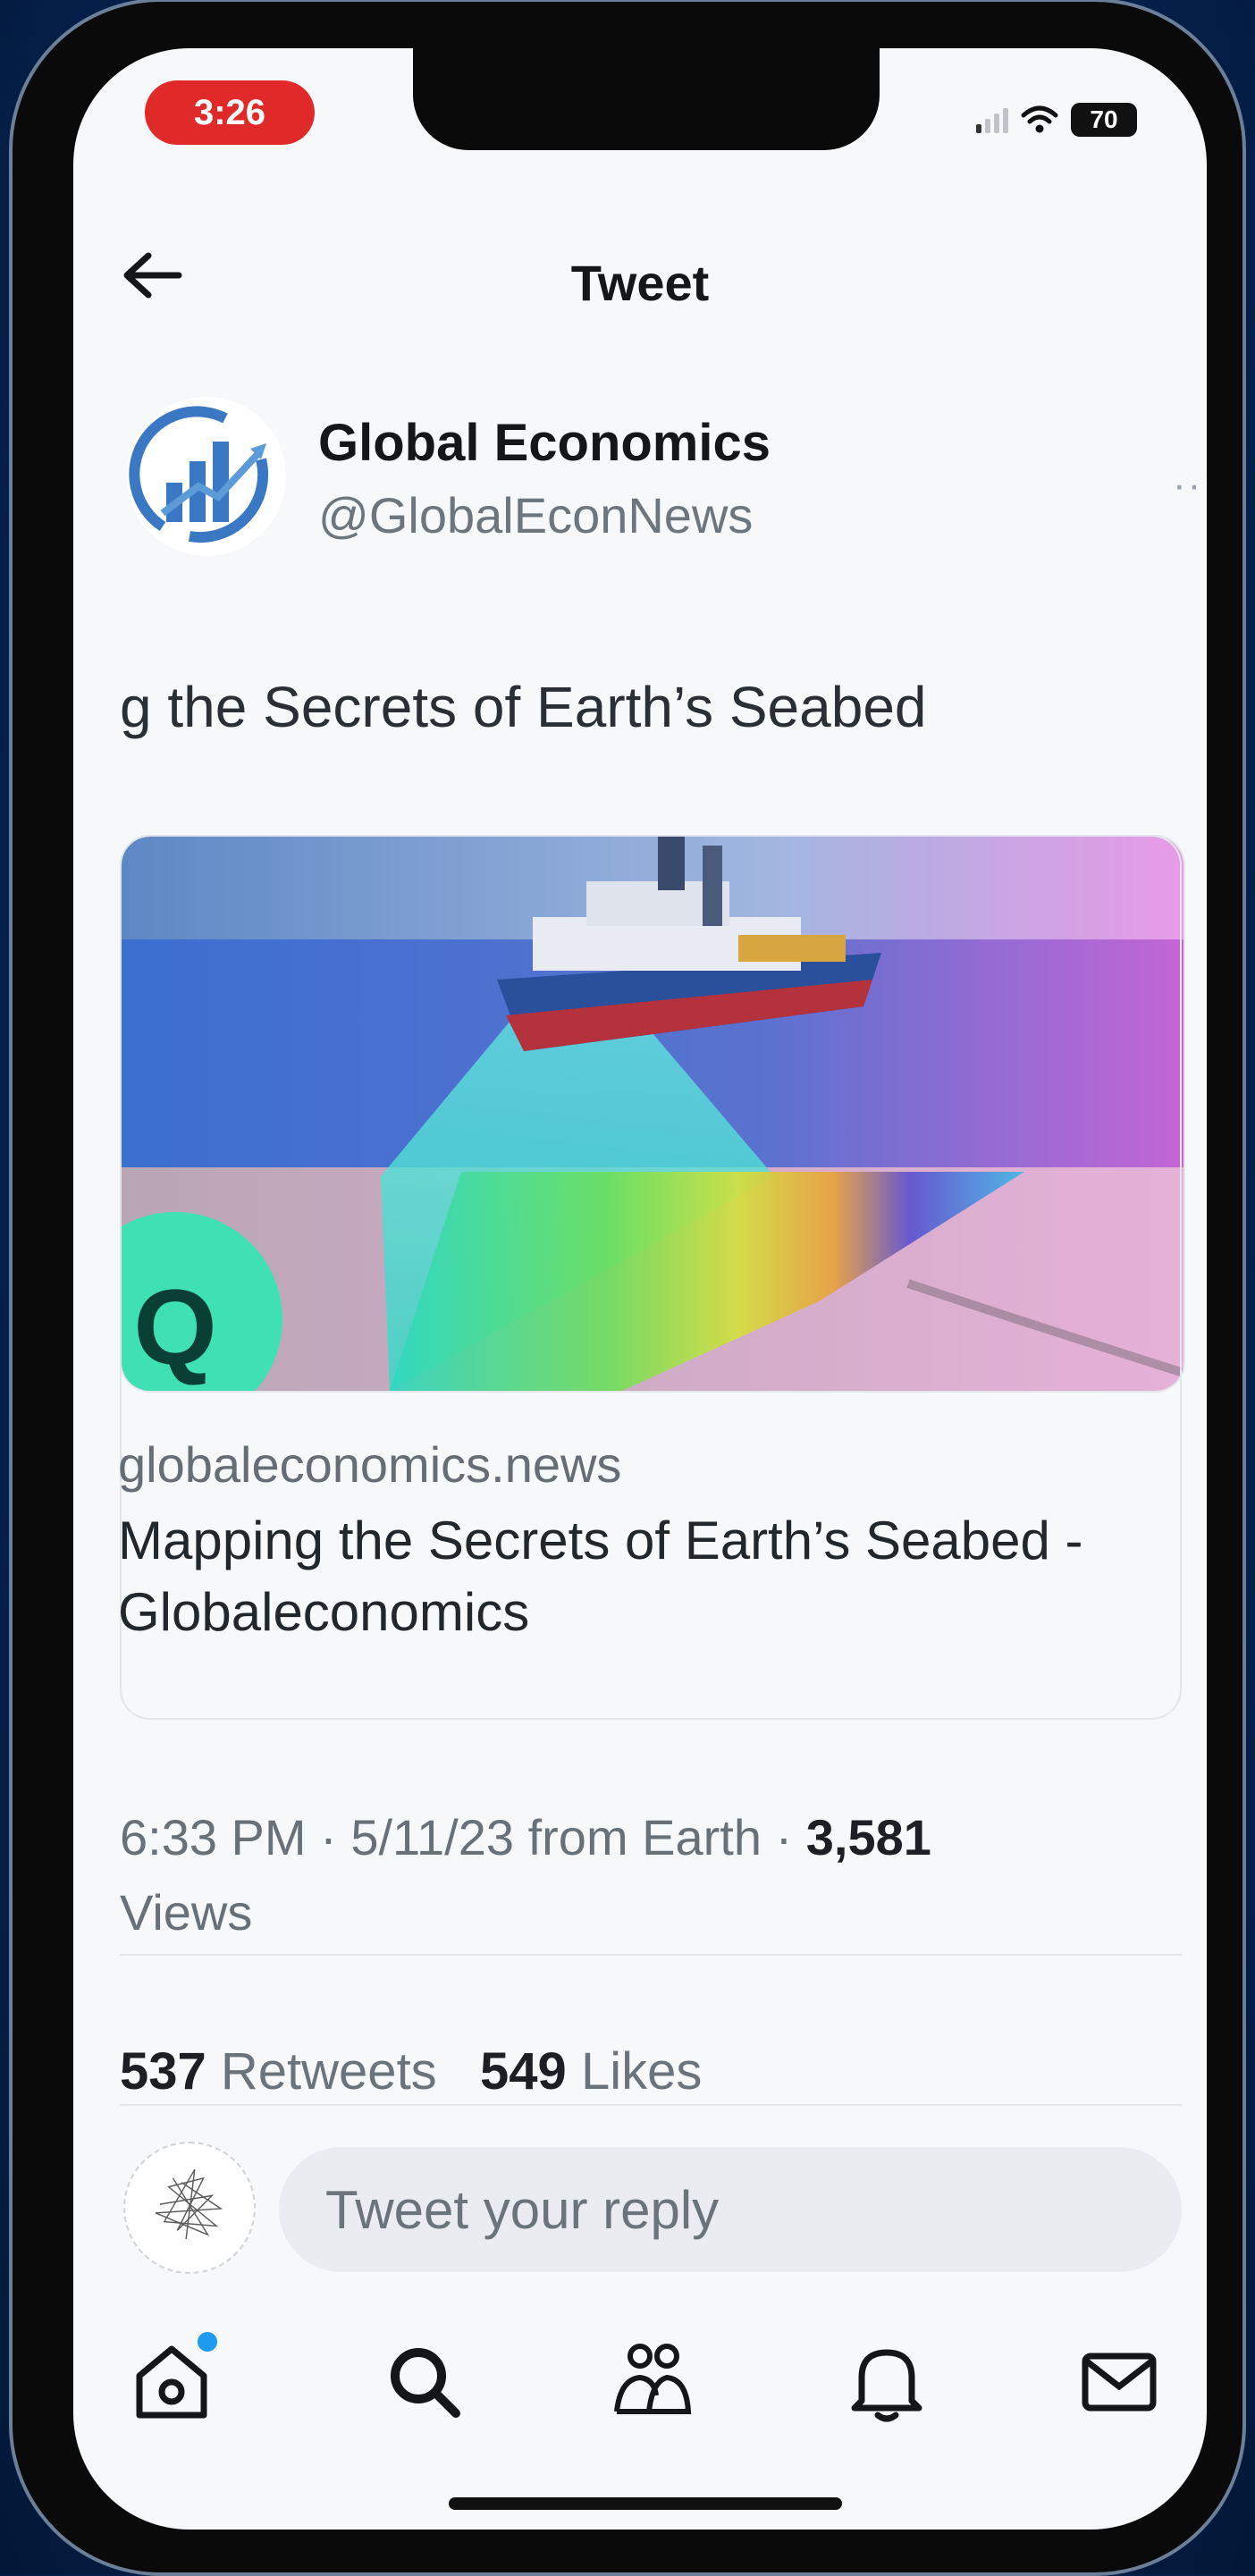  What do you see at coordinates (329, 2071) in the screenshot?
I see `retweets-label: Retweets` at bounding box center [329, 2071].